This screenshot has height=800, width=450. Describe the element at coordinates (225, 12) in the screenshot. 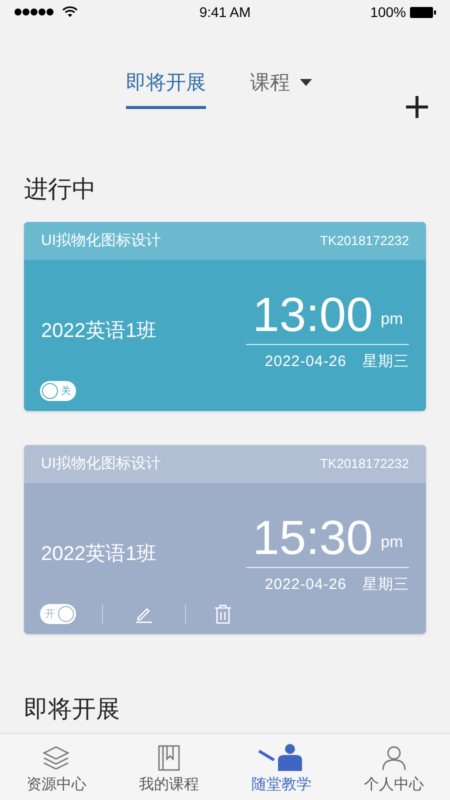

I see `status-time: 9:41 AM` at that location.